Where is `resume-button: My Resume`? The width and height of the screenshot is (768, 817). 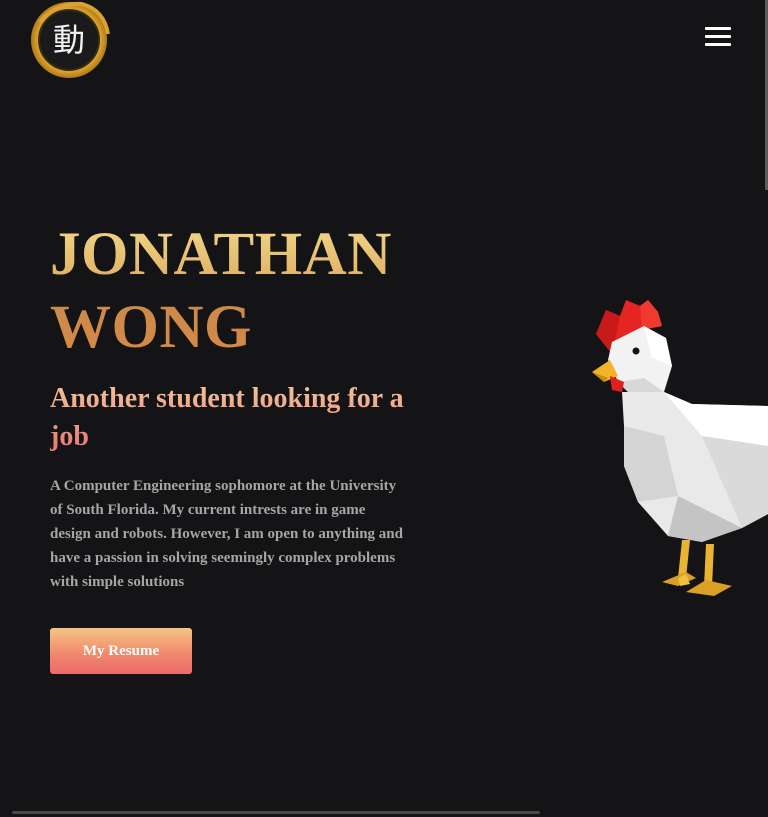 resume-button: My Resume is located at coordinates (121, 651).